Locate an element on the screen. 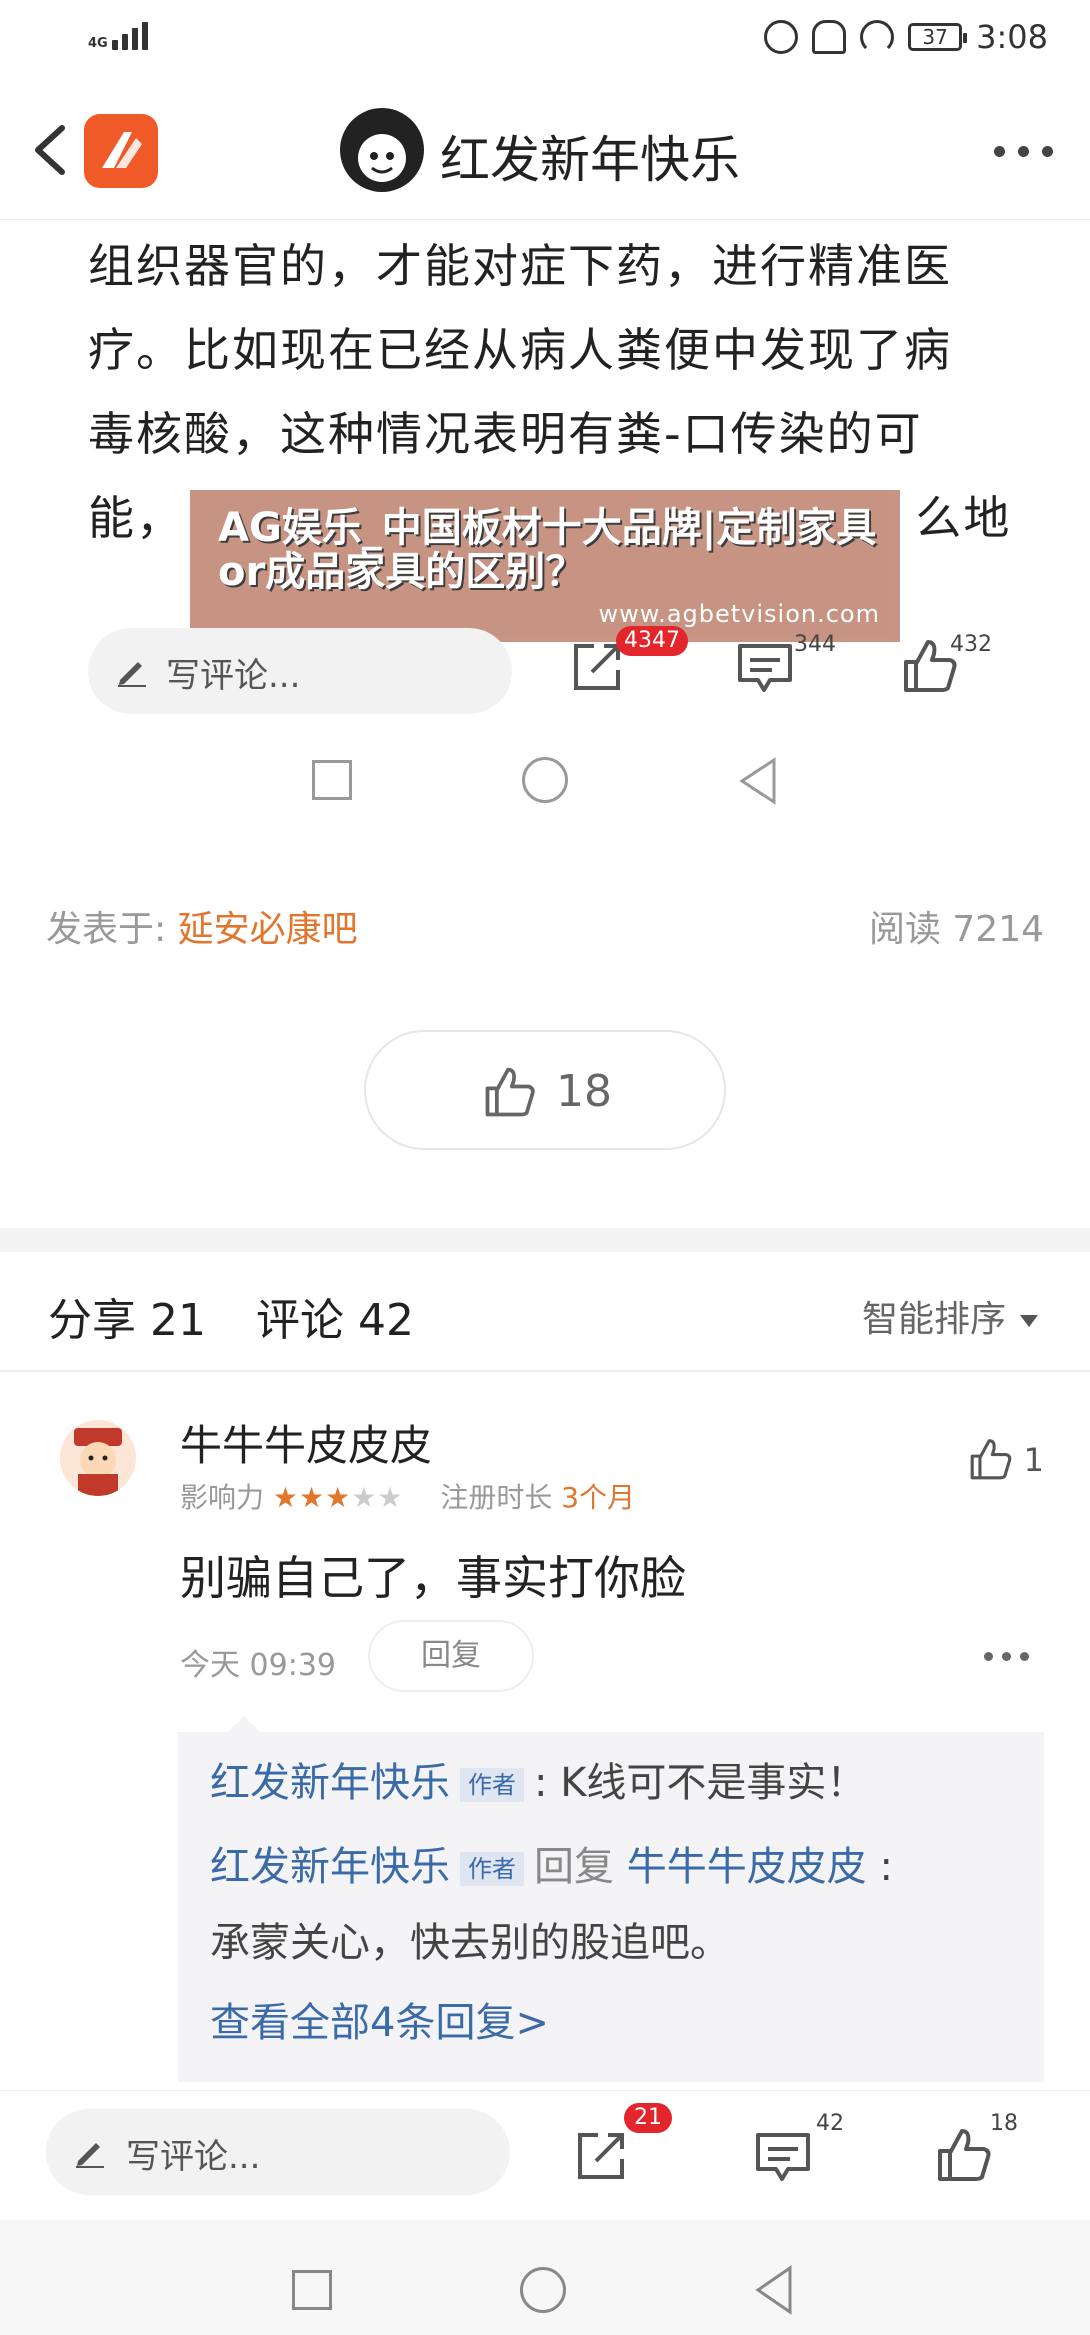 This screenshot has height=2335, width=1090. author-avatar is located at coordinates (382, 150).